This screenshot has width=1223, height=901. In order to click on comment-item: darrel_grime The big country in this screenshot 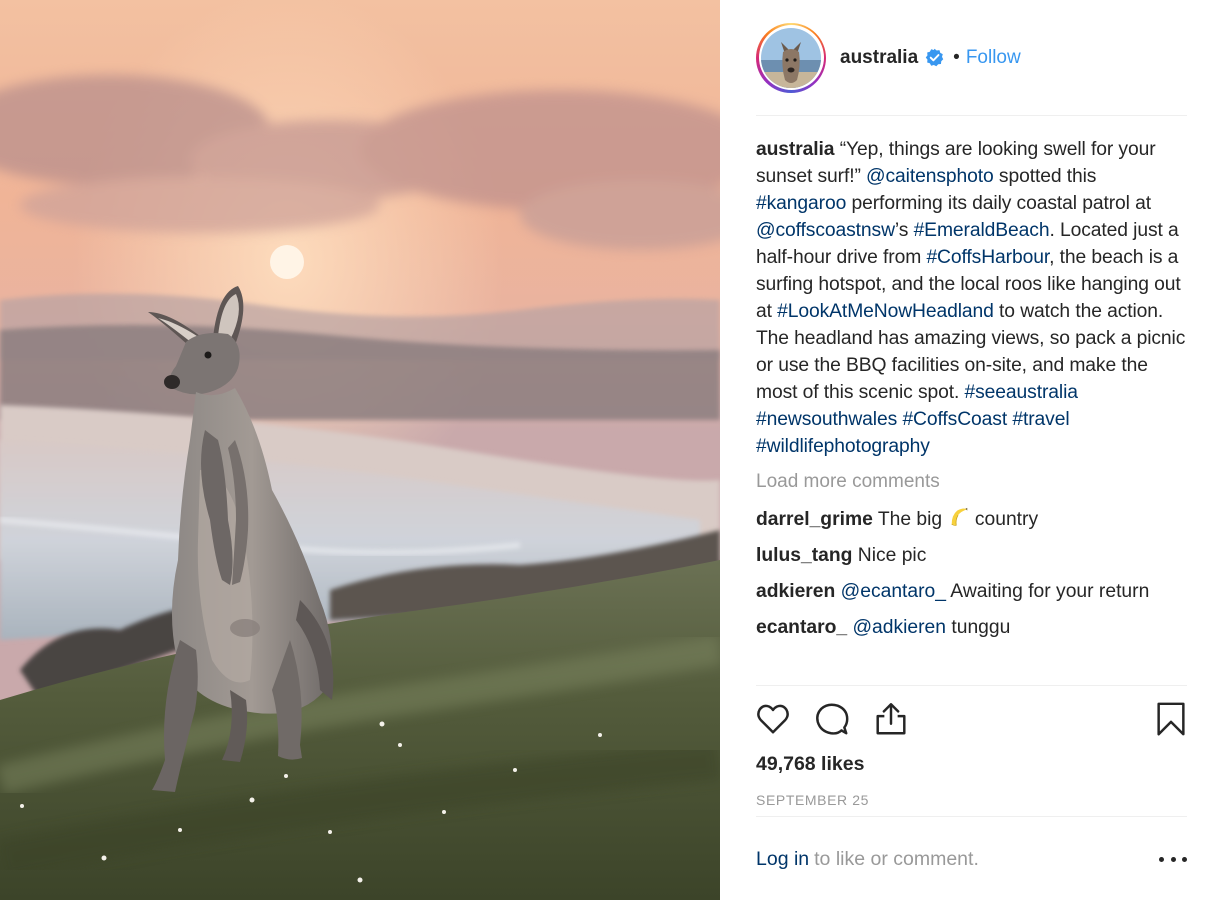, I will do `click(971, 519)`.